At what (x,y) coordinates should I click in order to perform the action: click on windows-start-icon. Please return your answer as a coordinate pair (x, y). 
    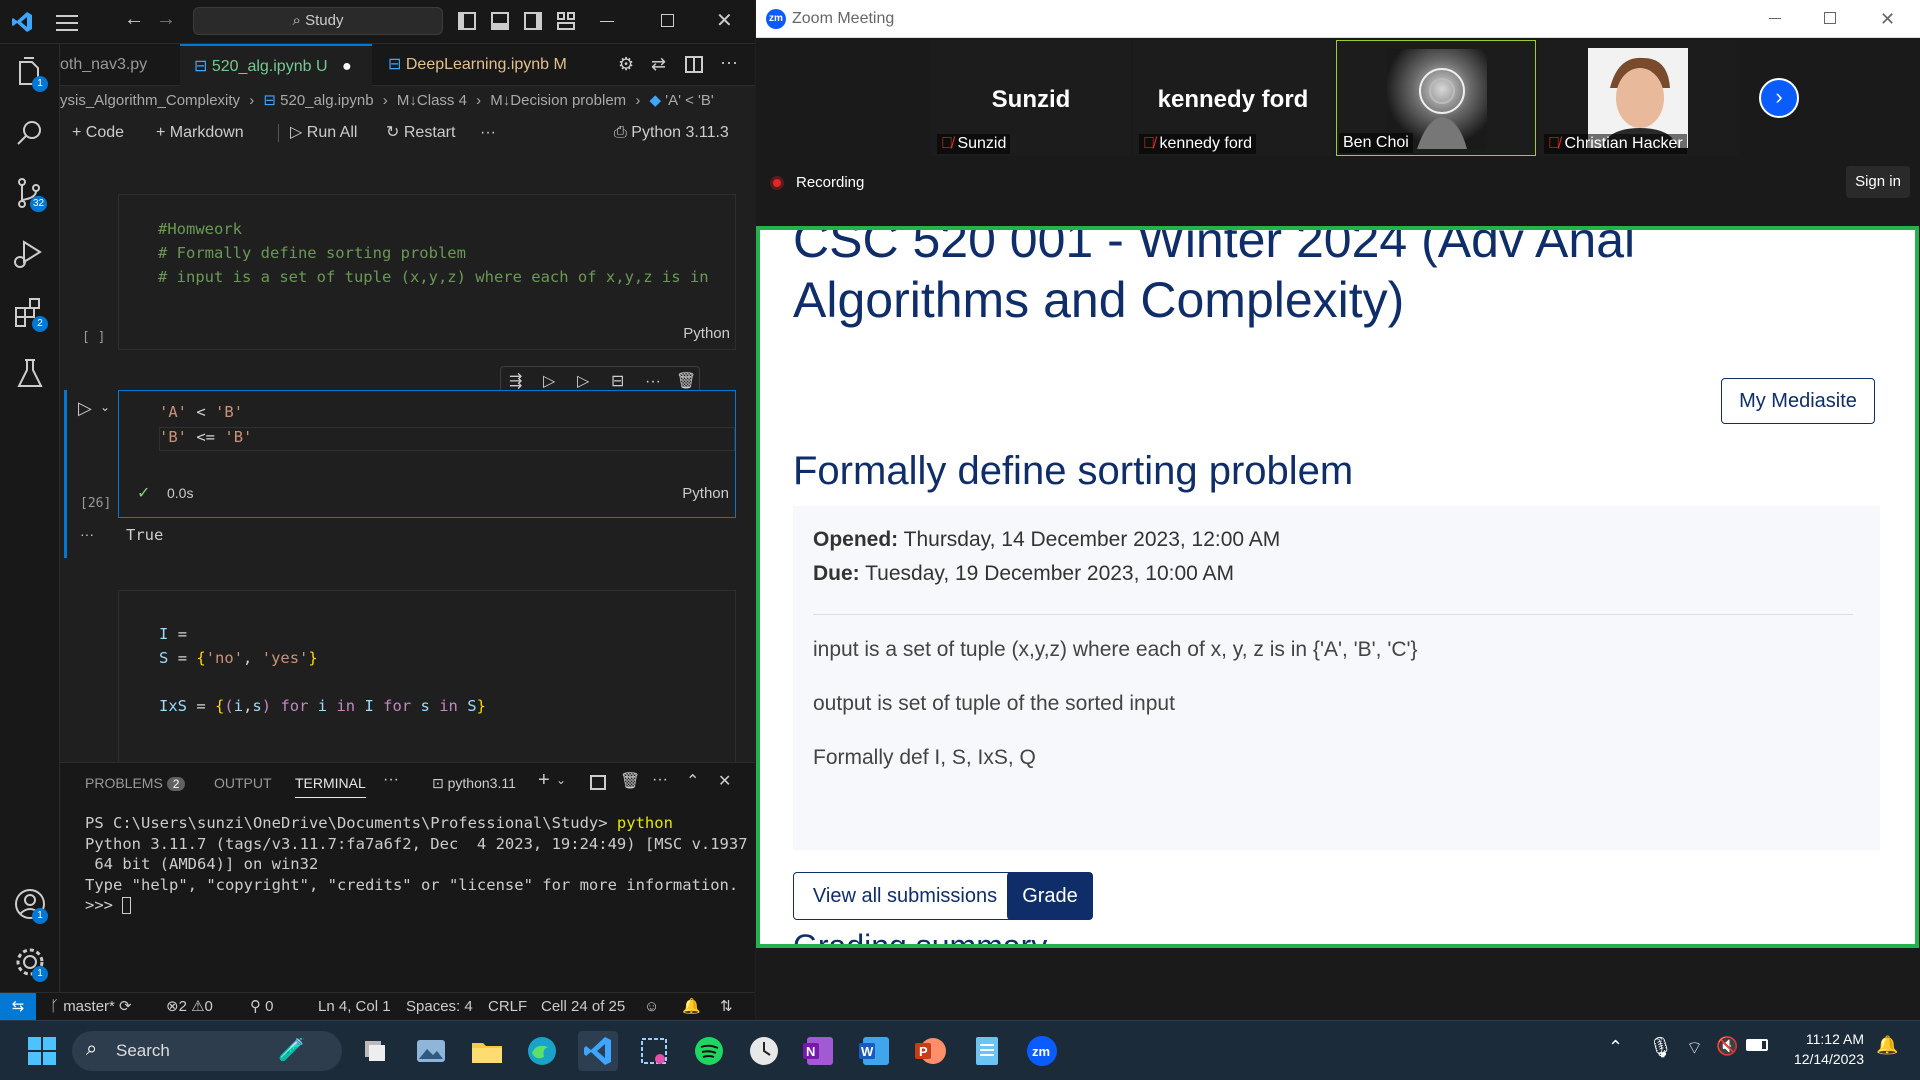
    Looking at the image, I should click on (42, 1051).